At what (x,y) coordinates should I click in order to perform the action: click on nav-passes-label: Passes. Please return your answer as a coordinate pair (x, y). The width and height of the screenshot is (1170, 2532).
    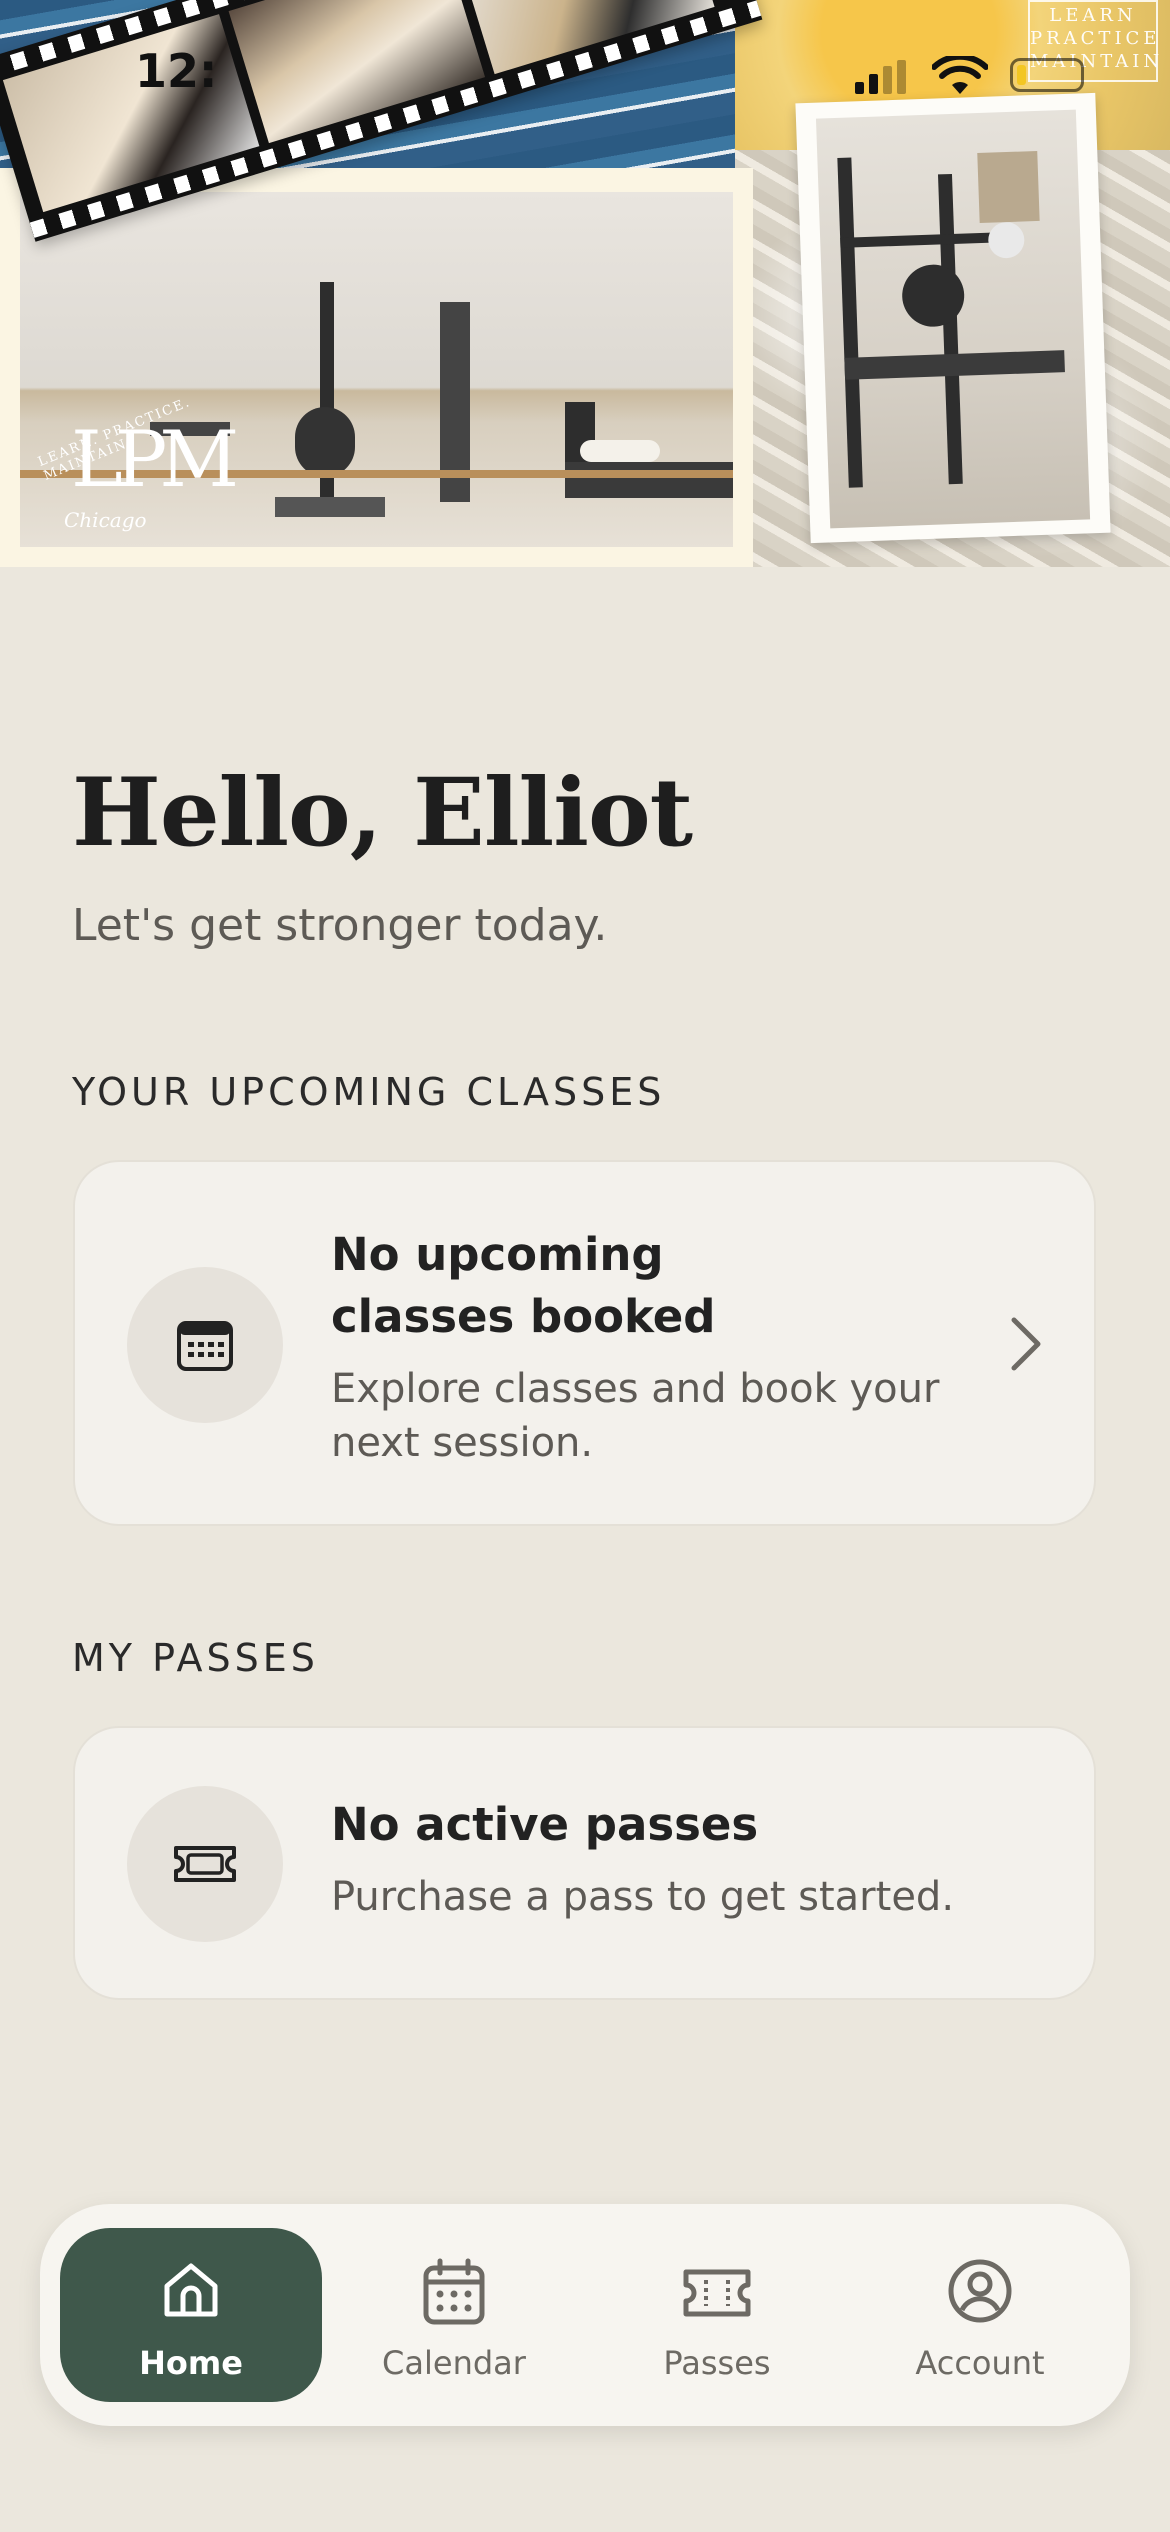
    Looking at the image, I should click on (717, 2363).